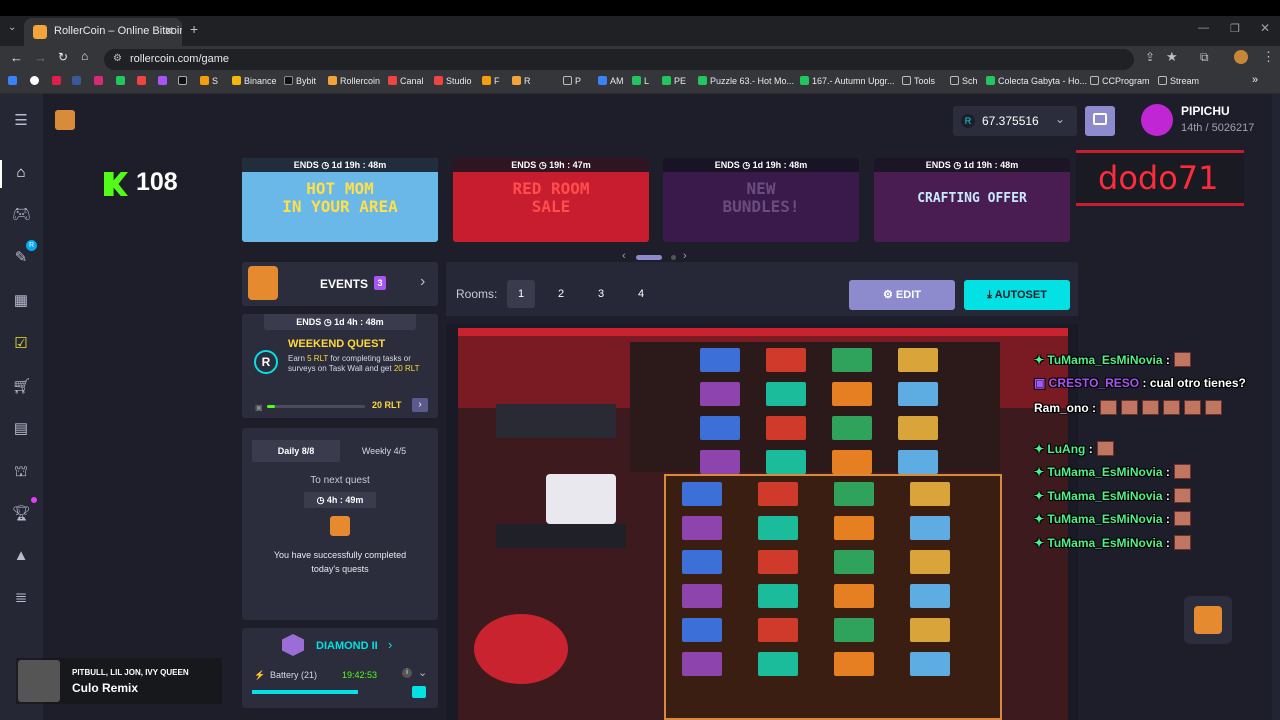 The image size is (1280, 720). I want to click on back-icon: ←, so click(16, 57).